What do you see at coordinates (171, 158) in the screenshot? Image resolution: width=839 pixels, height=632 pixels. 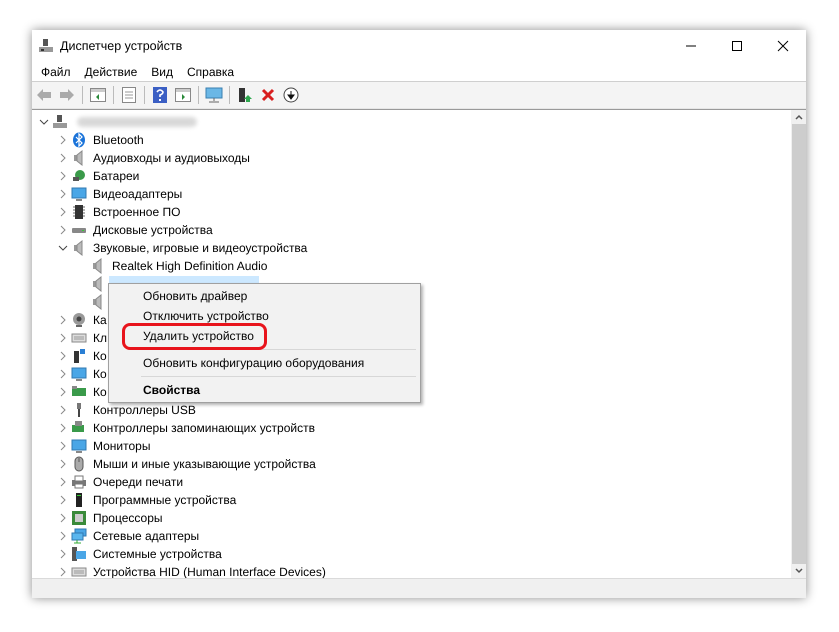 I see `tree-item: Аудиовходы и аудиовыходы` at bounding box center [171, 158].